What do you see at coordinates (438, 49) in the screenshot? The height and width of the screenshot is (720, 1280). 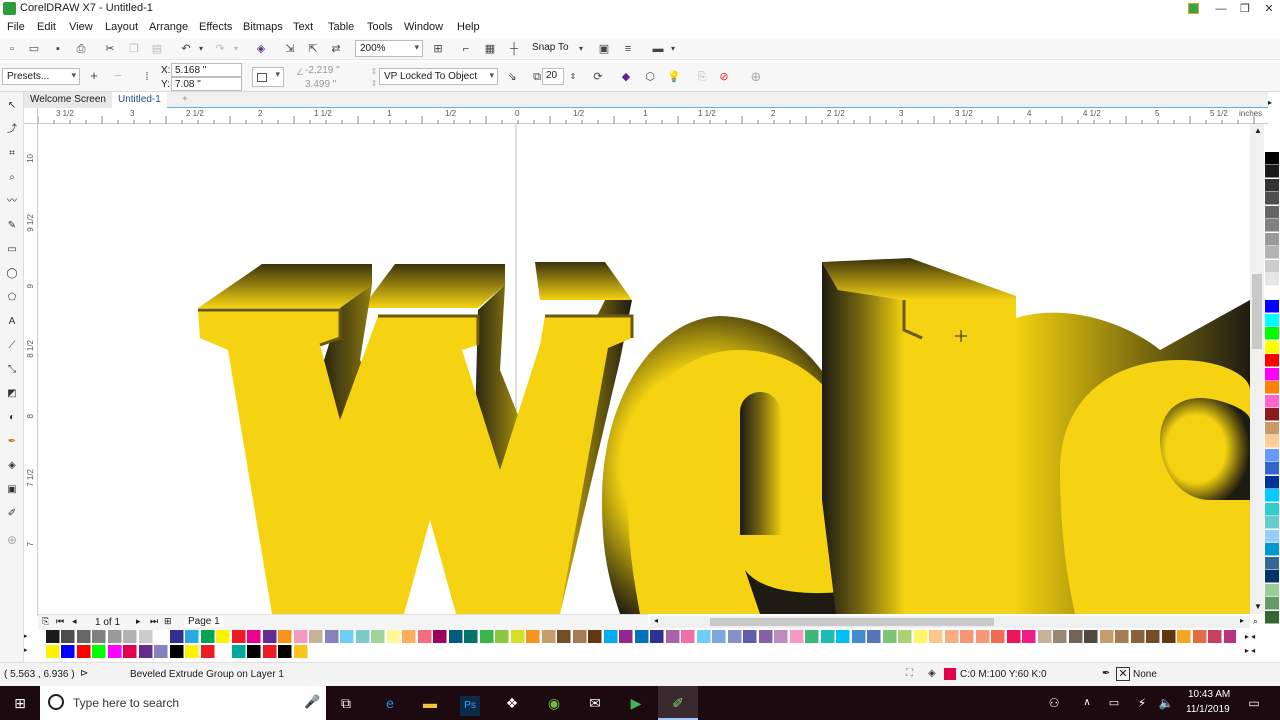 I see `full-screen-icon: ⊞` at bounding box center [438, 49].